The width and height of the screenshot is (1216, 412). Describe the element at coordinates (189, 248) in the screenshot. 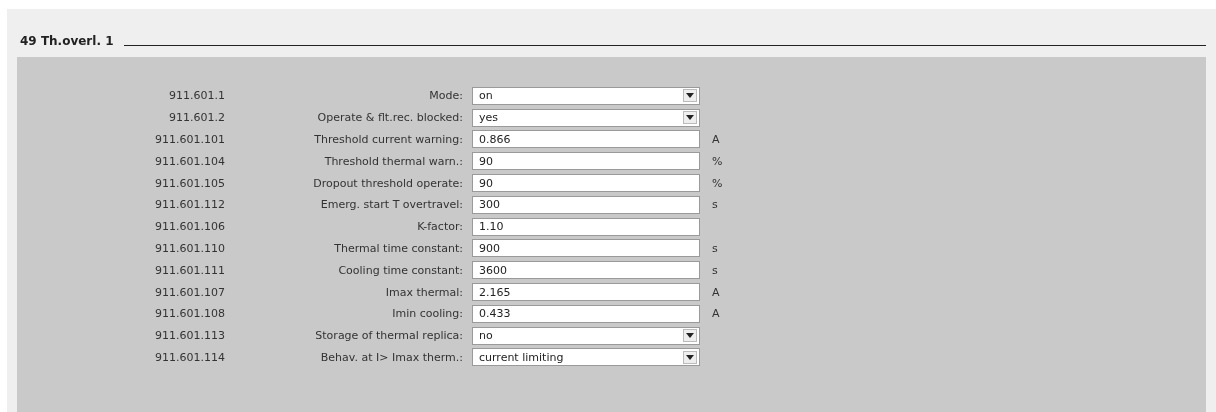

I see `parameter-number: 911.601.110` at that location.